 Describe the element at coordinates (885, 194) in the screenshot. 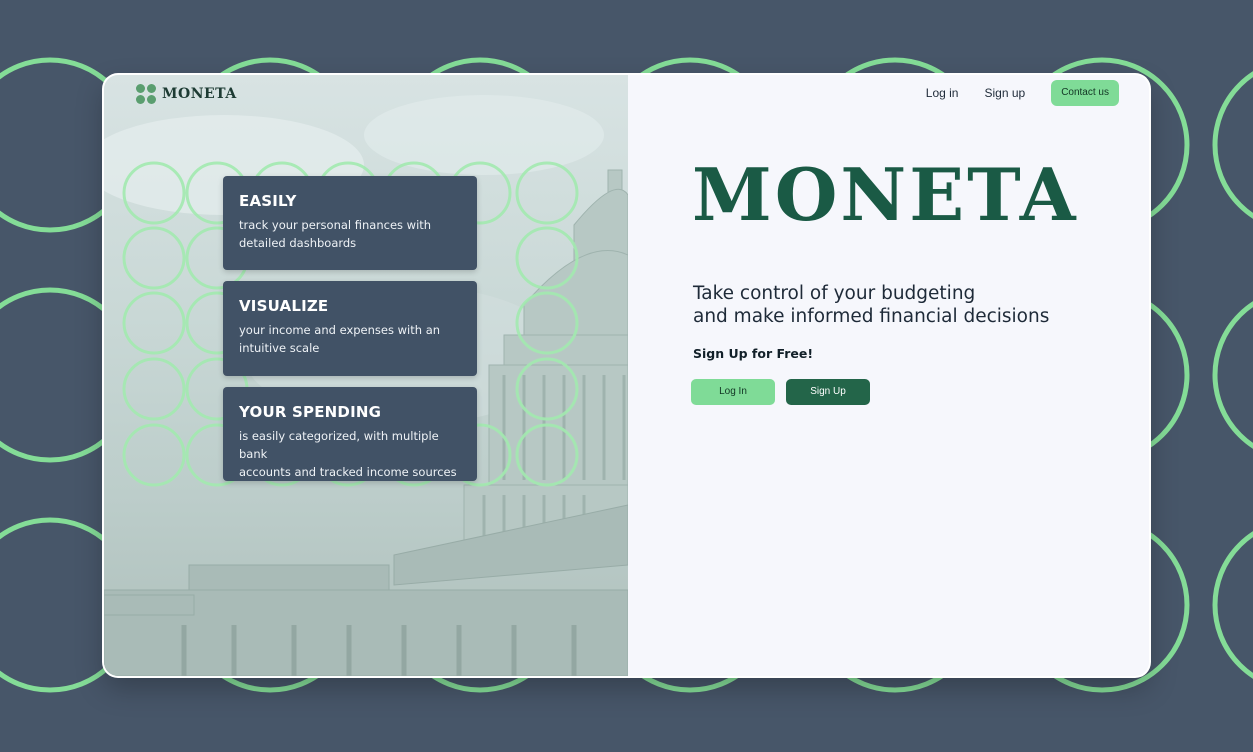

I see `hero-title: MONETA` at that location.